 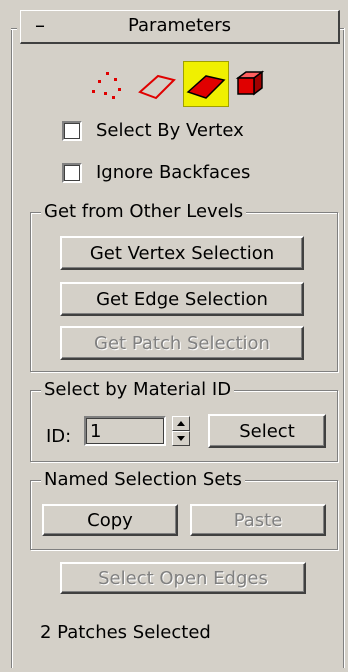 I want to click on paste-button: Paste, so click(x=258, y=520).